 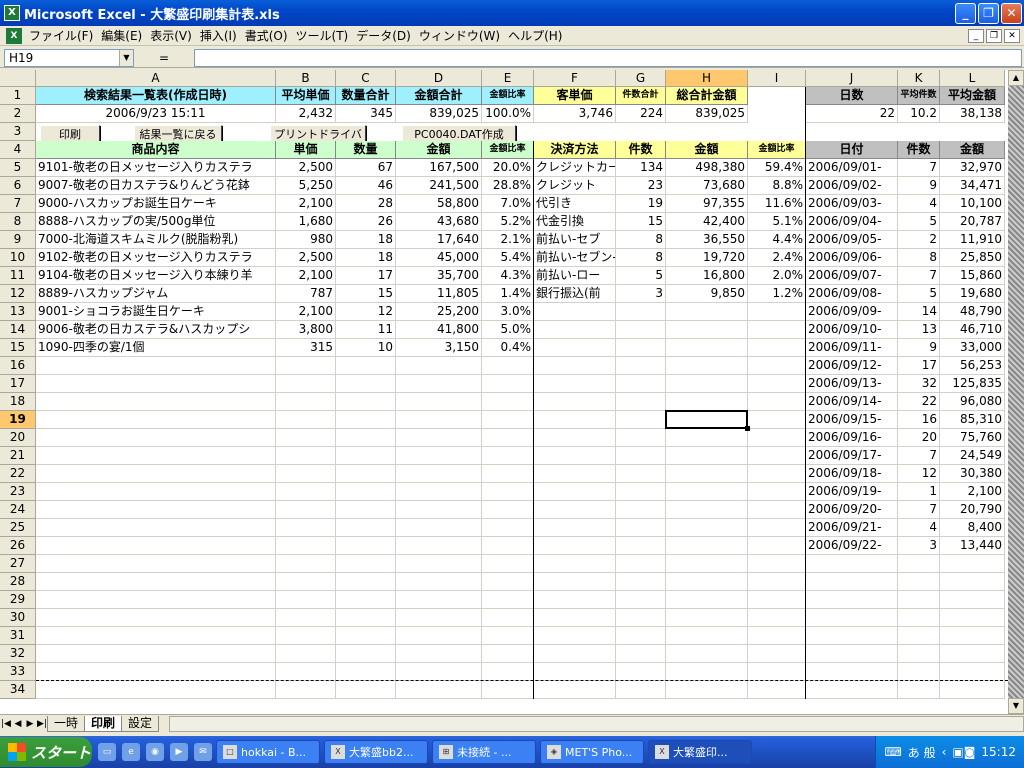 What do you see at coordinates (156, 168) in the screenshot?
I see `item-name: 9101-敬老の日メッセージ入りカステラ` at bounding box center [156, 168].